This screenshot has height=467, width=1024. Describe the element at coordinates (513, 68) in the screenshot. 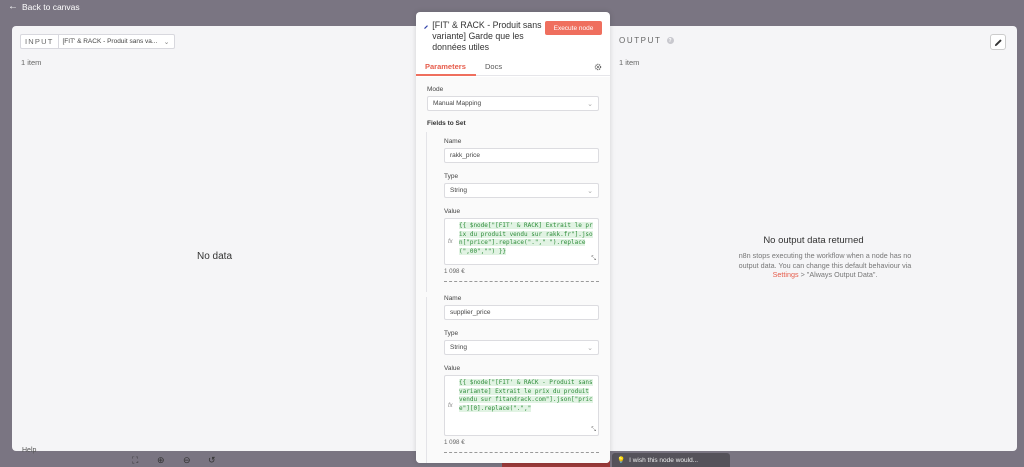

I see `node-tabs: Parameters Docs` at that location.